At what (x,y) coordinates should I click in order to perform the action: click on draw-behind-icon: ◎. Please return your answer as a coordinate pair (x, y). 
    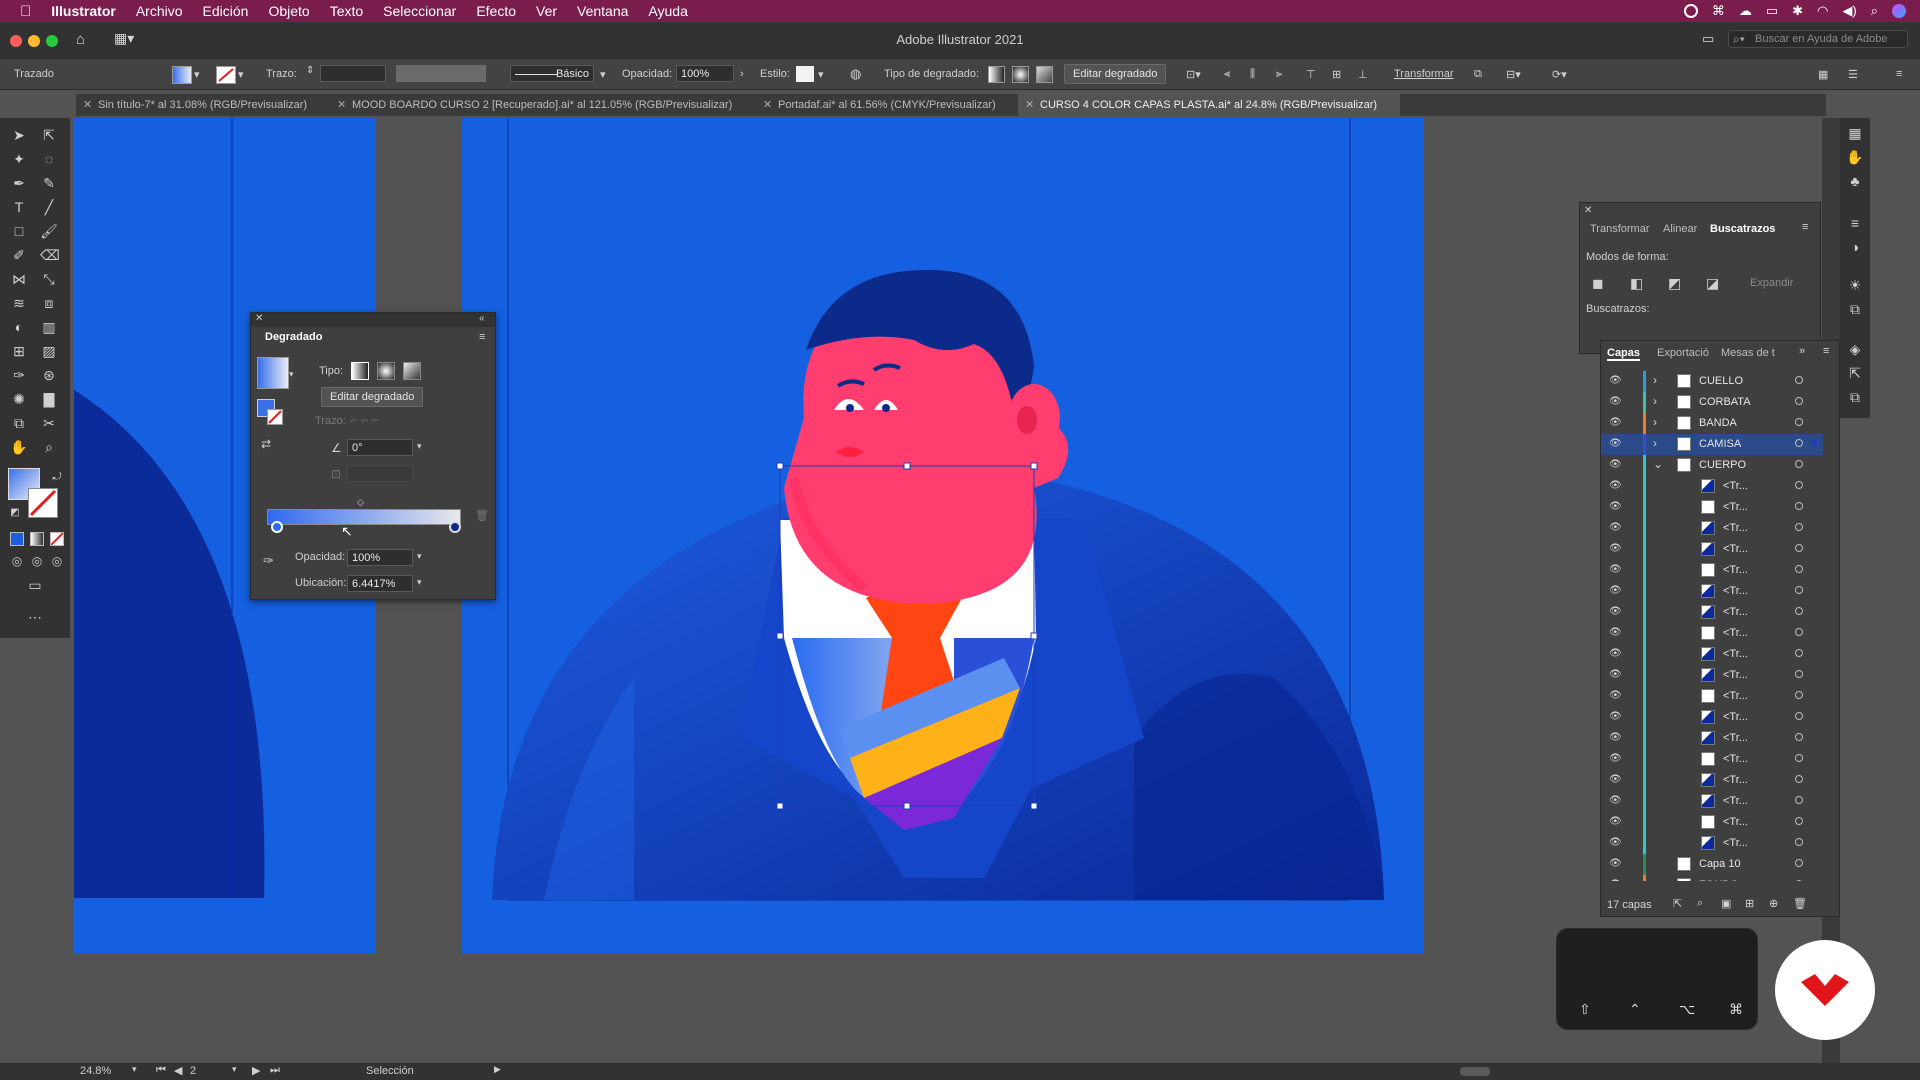
    Looking at the image, I should click on (37, 561).